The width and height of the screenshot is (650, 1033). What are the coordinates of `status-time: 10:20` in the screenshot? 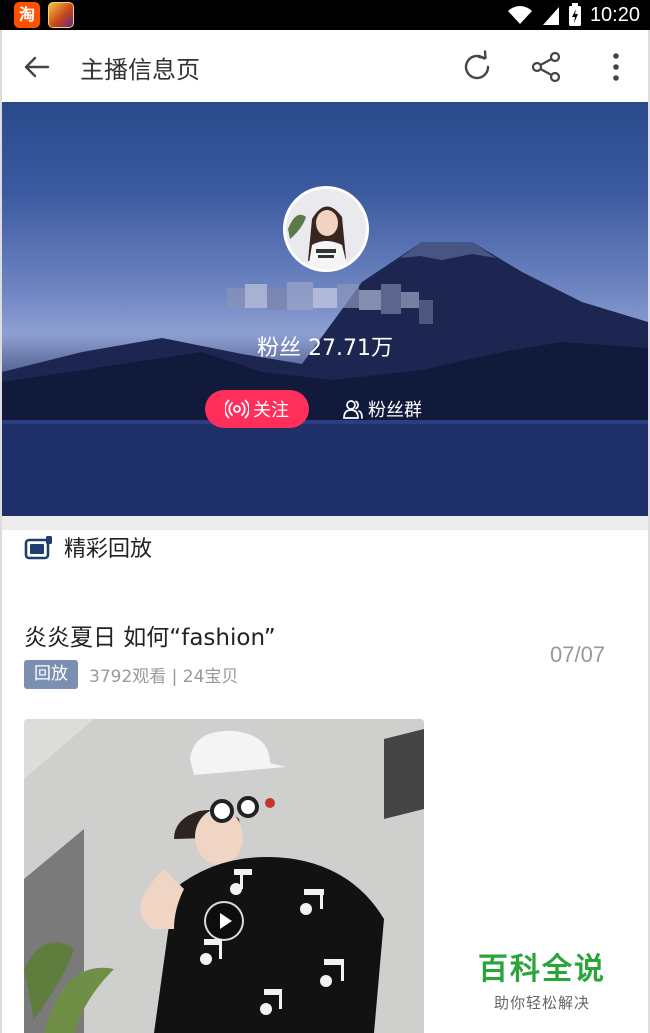 It's located at (614, 14).